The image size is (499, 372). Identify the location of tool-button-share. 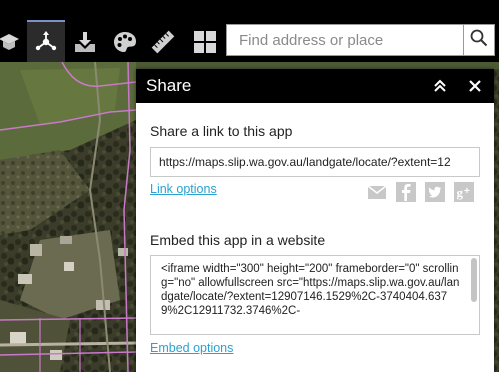
(46, 41).